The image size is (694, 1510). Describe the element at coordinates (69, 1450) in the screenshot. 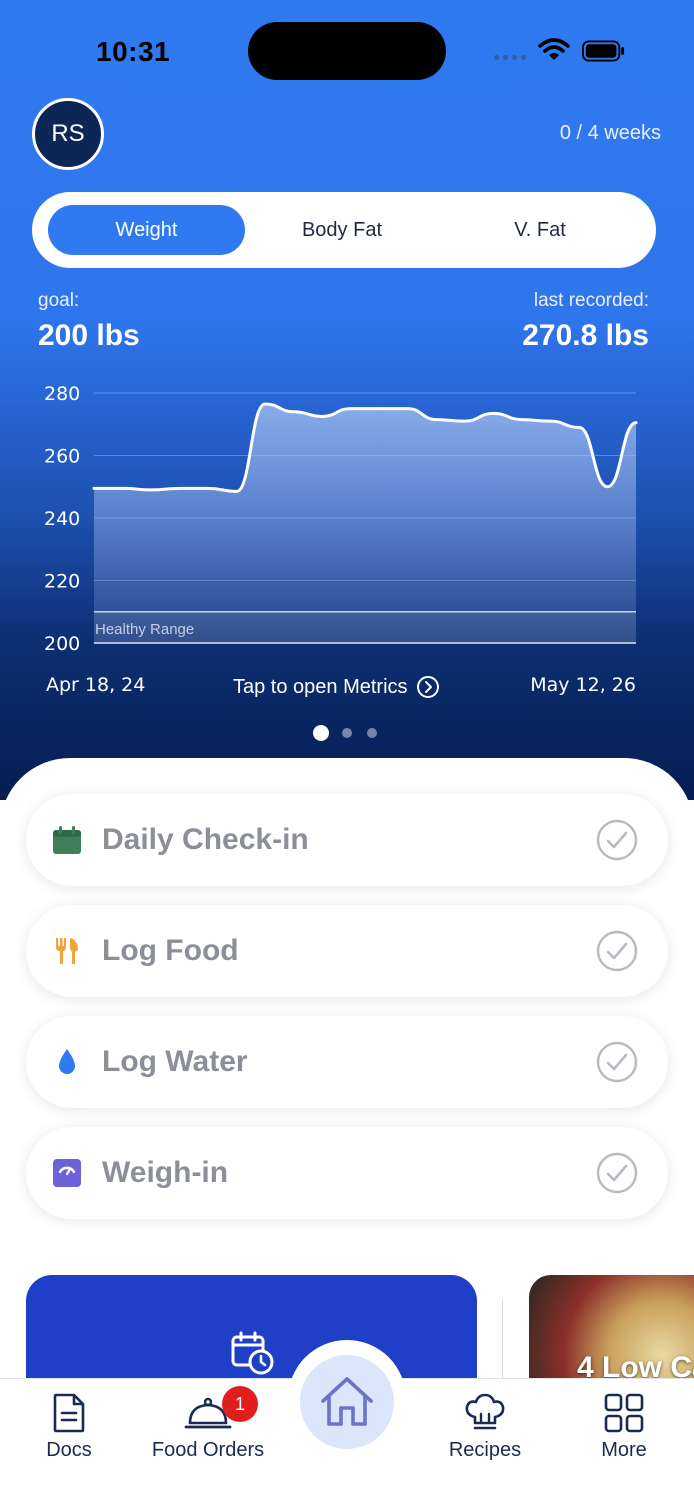

I see `tab-label: Docs` at that location.